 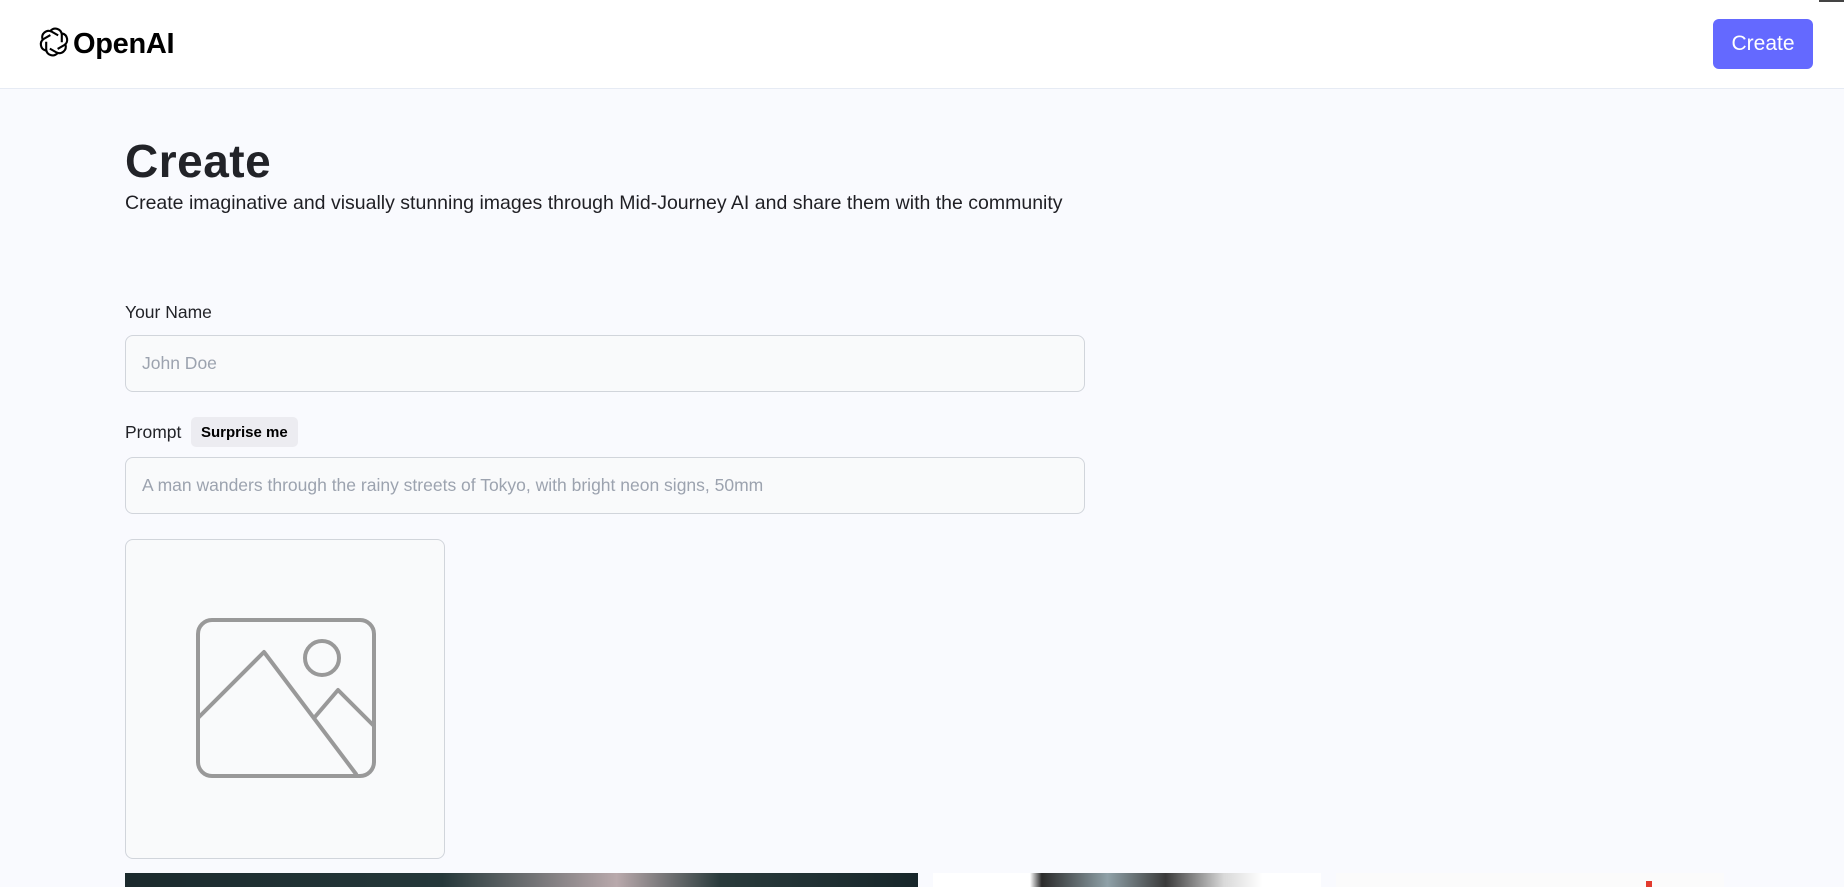 What do you see at coordinates (244, 432) in the screenshot?
I see `surprise-me-button: Surprise me` at bounding box center [244, 432].